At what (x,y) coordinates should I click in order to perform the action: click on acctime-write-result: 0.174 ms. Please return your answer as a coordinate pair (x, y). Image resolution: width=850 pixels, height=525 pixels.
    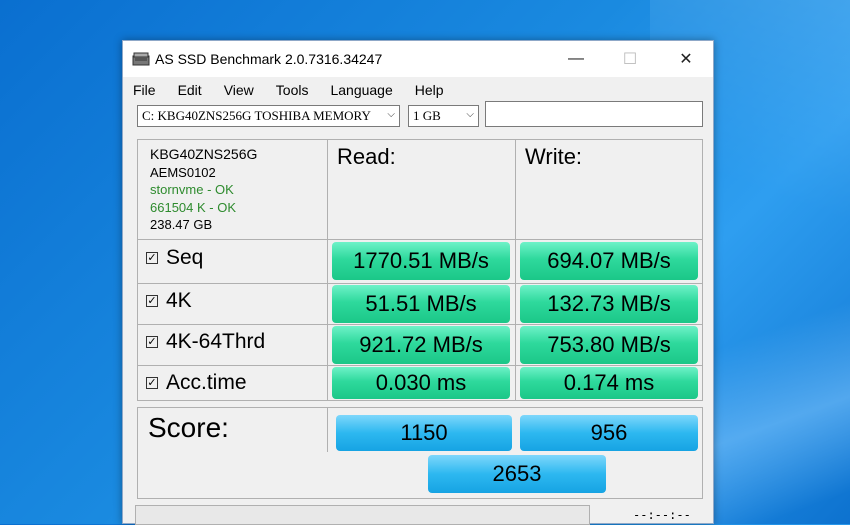
    Looking at the image, I should click on (609, 383).